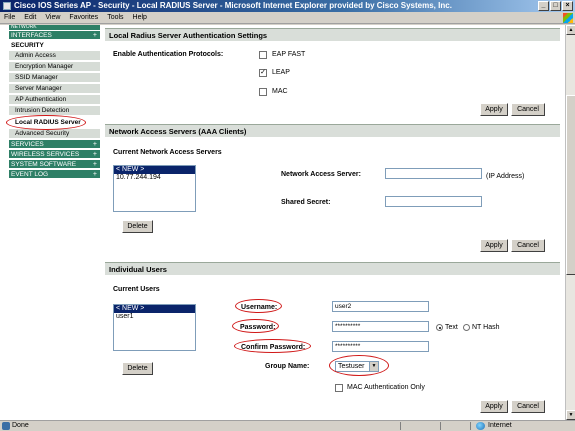 This screenshot has width=575, height=431. I want to click on nav-ssid-manager: SSID Manager, so click(54, 78).